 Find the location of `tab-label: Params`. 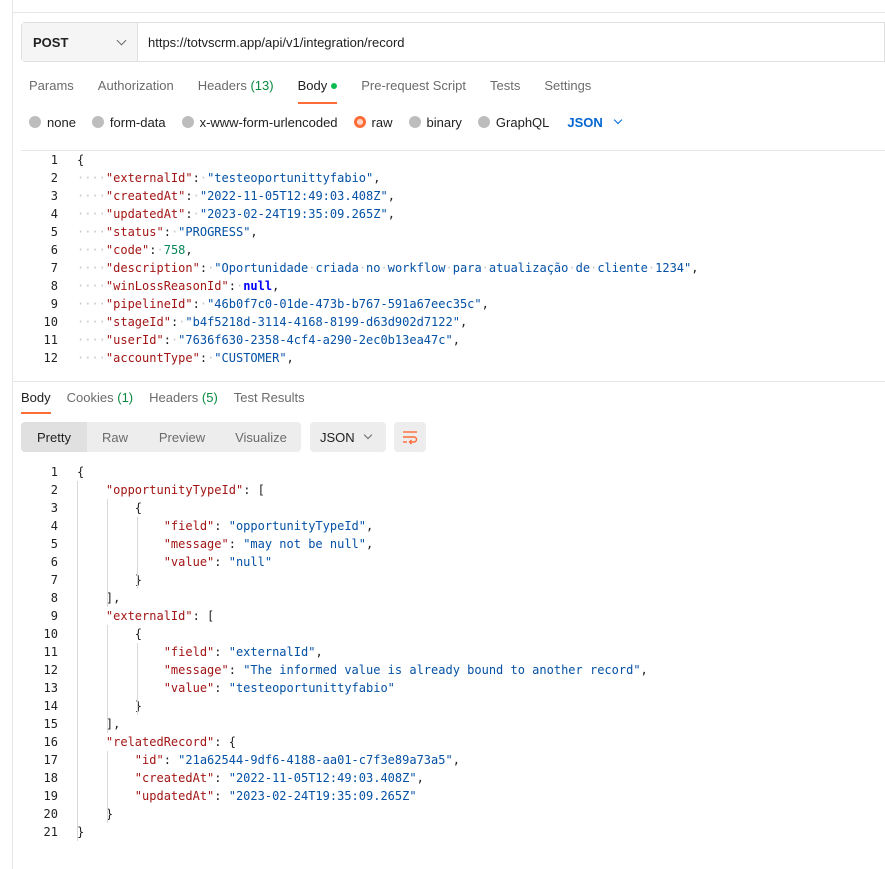

tab-label: Params is located at coordinates (51, 85).